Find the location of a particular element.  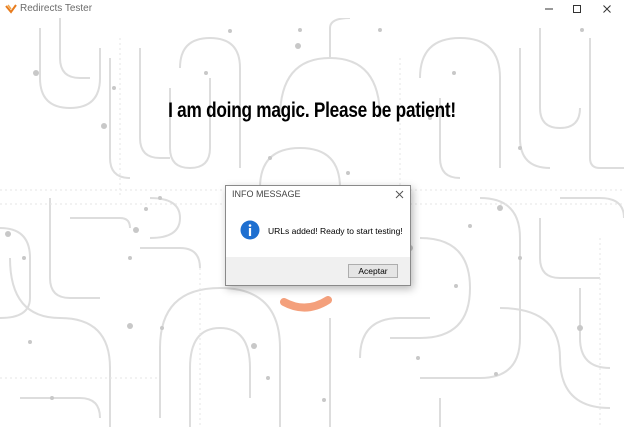

maximize-button is located at coordinates (577, 9).